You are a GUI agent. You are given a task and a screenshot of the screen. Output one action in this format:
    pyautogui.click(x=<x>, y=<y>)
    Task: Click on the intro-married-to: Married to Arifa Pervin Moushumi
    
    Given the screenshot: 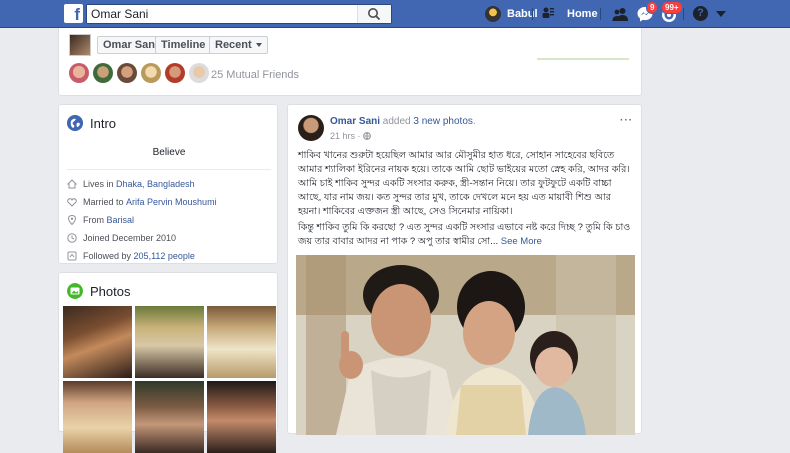 What is the action you would take?
    pyautogui.click(x=142, y=202)
    